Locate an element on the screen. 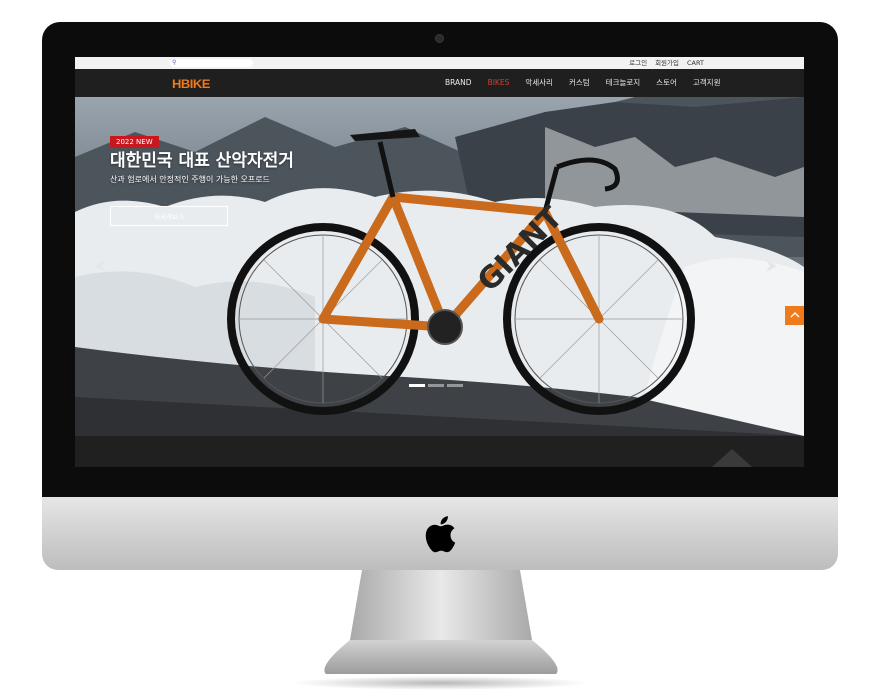 The image size is (880, 700). next-slide-button is located at coordinates (772, 267).